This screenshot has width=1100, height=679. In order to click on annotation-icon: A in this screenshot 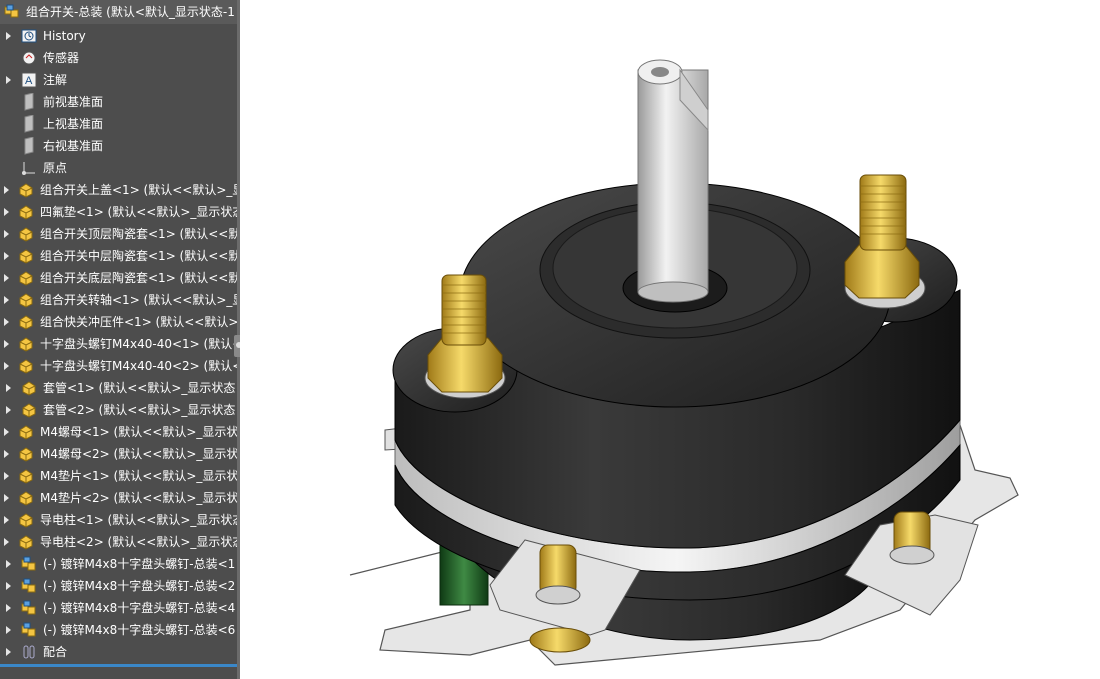, I will do `click(29, 80)`.